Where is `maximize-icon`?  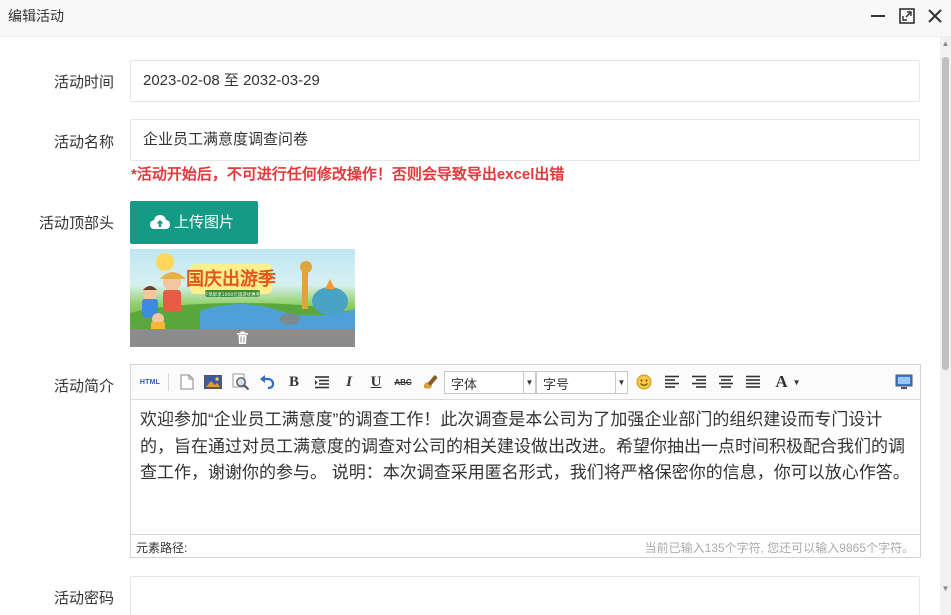 maximize-icon is located at coordinates (907, 16).